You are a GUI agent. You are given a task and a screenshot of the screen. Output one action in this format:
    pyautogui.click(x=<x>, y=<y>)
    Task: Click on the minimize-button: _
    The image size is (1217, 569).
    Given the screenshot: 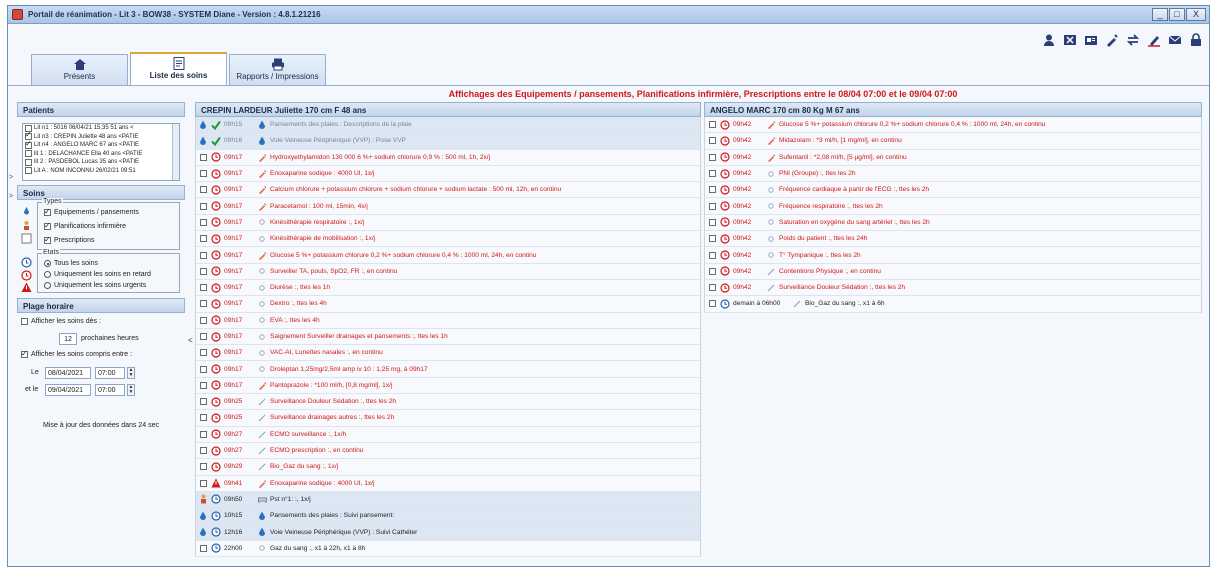 What is the action you would take?
    pyautogui.click(x=1160, y=14)
    